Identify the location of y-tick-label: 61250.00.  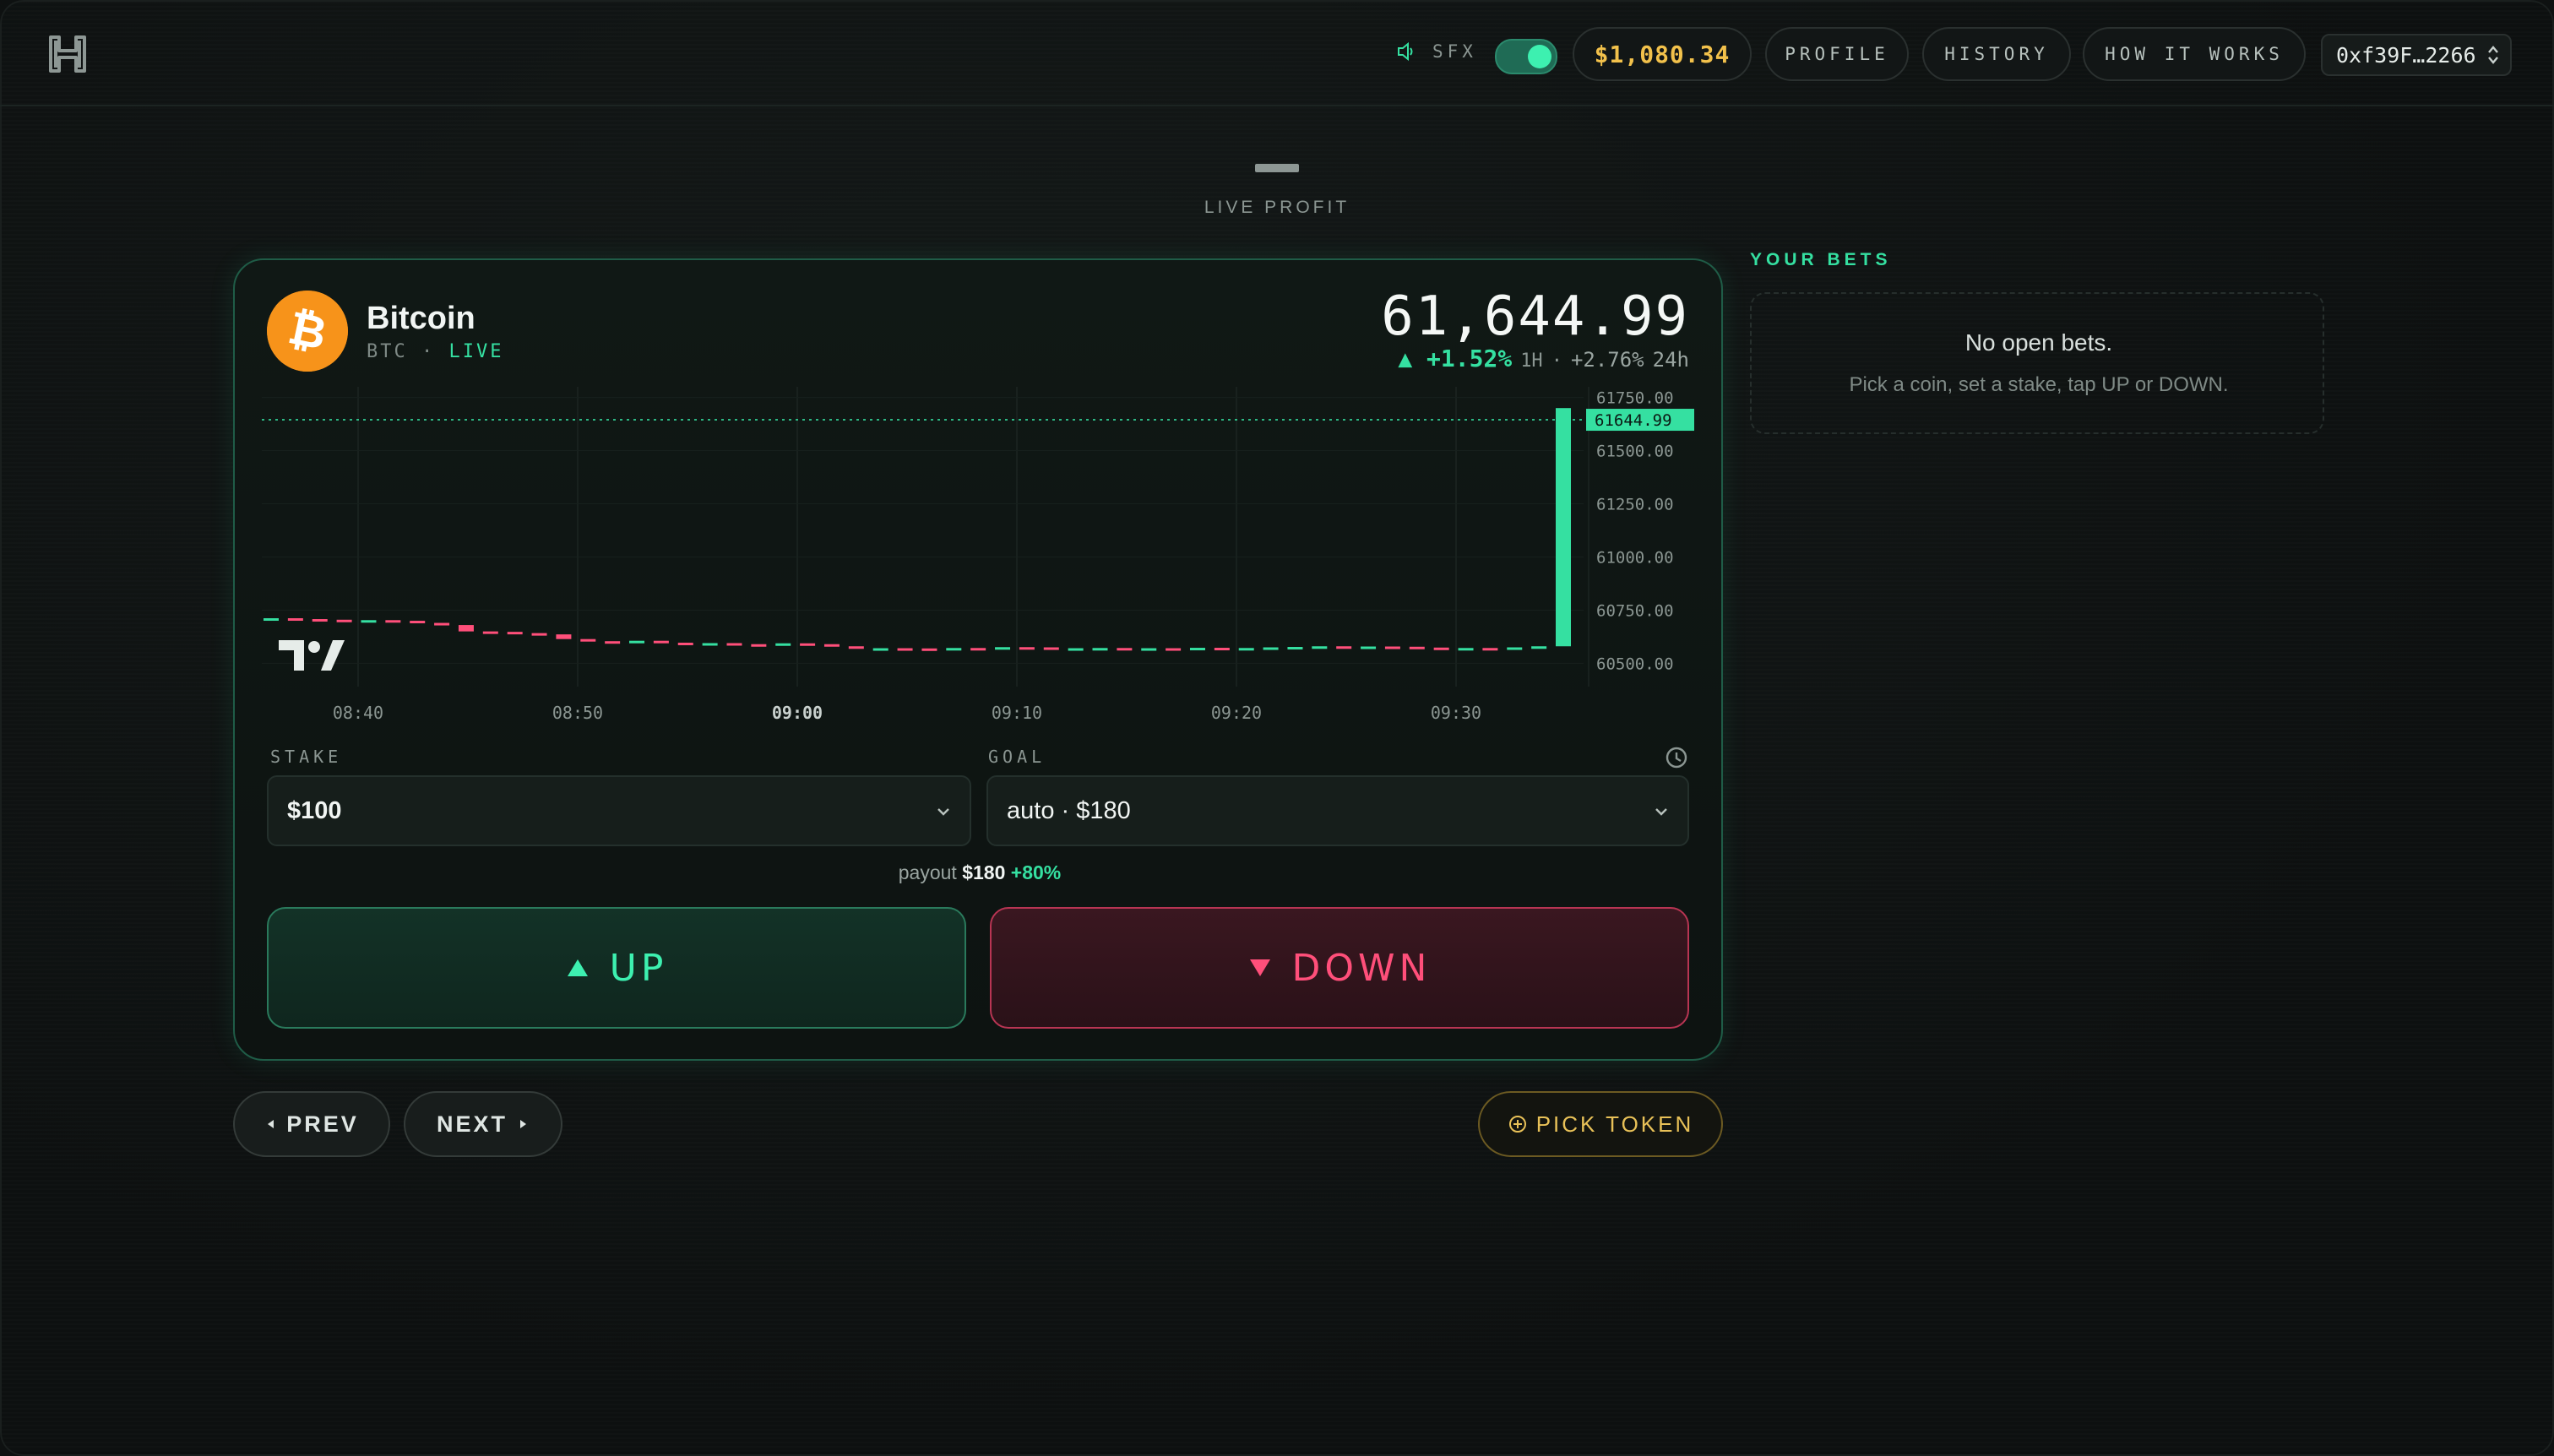
(1635, 505).